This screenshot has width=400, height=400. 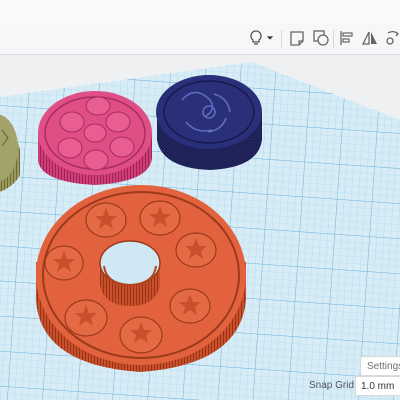 What do you see at coordinates (200, 12) in the screenshot?
I see `top-bar` at bounding box center [200, 12].